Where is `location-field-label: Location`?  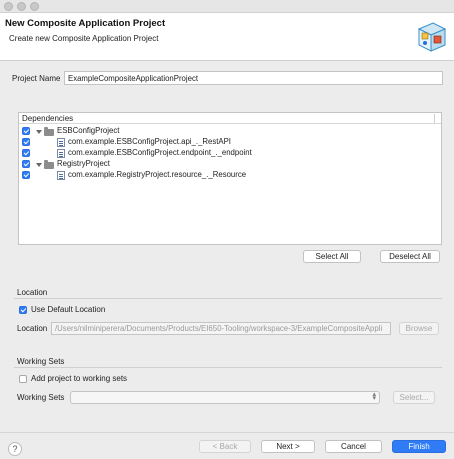 location-field-label: Location is located at coordinates (32, 328).